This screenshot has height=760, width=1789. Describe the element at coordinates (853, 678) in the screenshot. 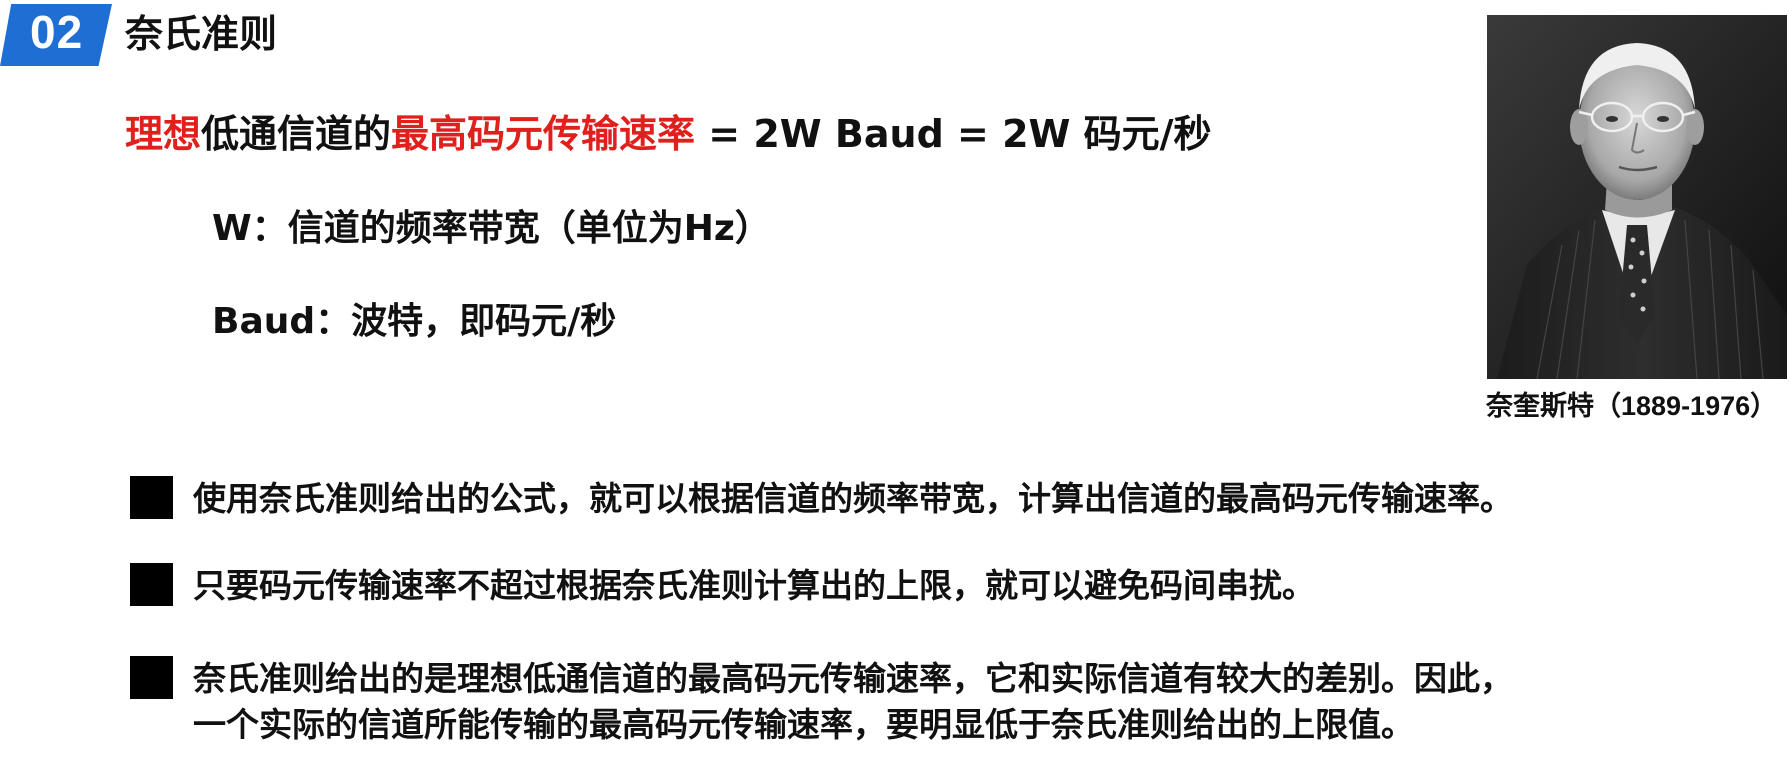

I see `bullet-text-line-1: 奈氏准则给出的是理想低通信道的最高码元传输速率，它和实际信道有较大的差别。因此，` at that location.